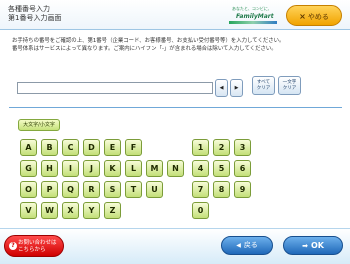  What do you see at coordinates (154, 189) in the screenshot?
I see `letter-key: U` at bounding box center [154, 189].